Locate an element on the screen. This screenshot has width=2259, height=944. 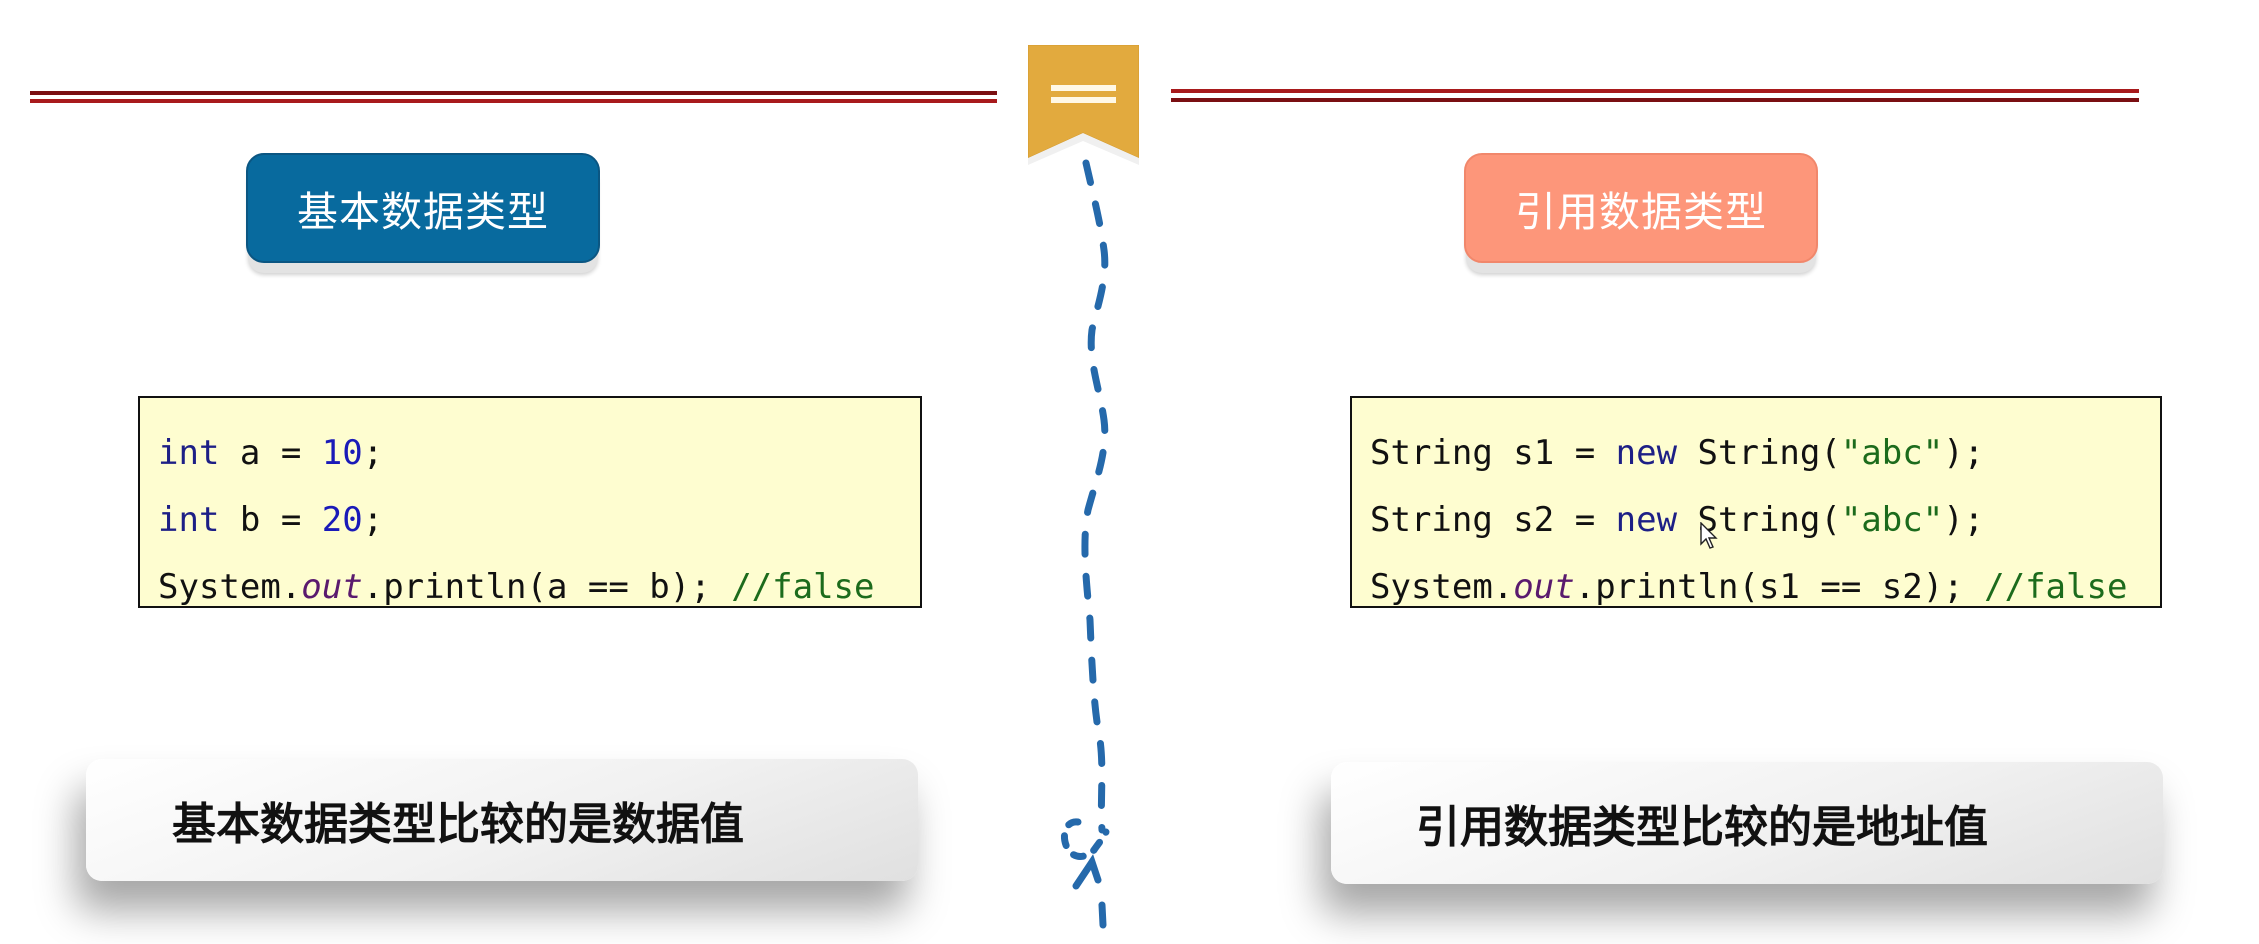
top-rule-left-upper is located at coordinates (513, 93).